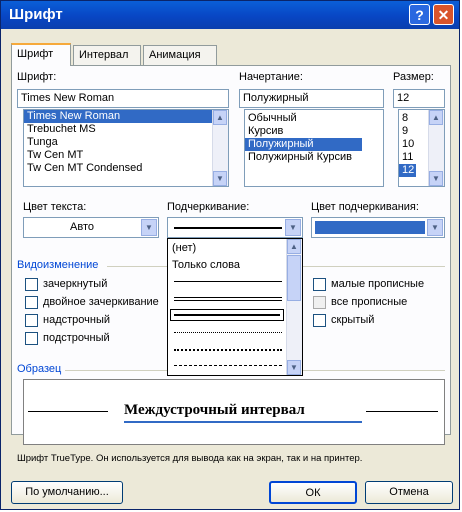 The image size is (462, 512). I want to click on underline-label: Подчеркивание:, so click(208, 207).